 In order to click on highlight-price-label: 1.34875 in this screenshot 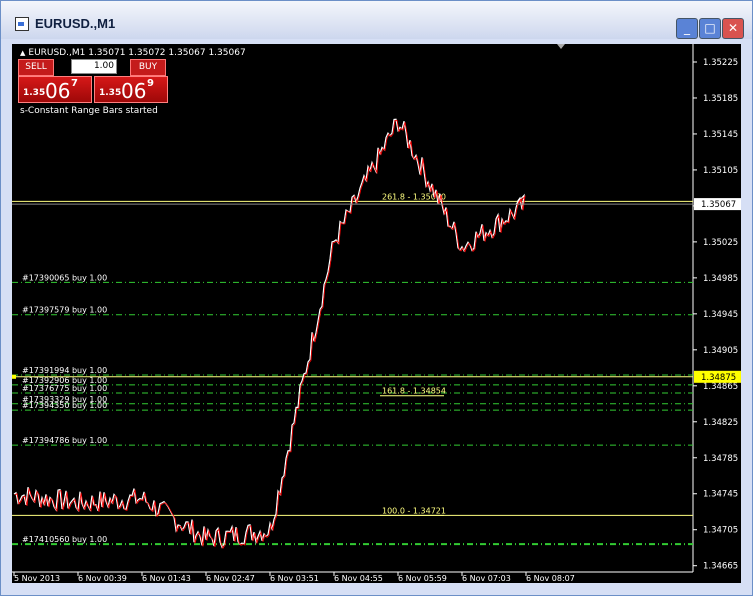, I will do `click(718, 378)`.